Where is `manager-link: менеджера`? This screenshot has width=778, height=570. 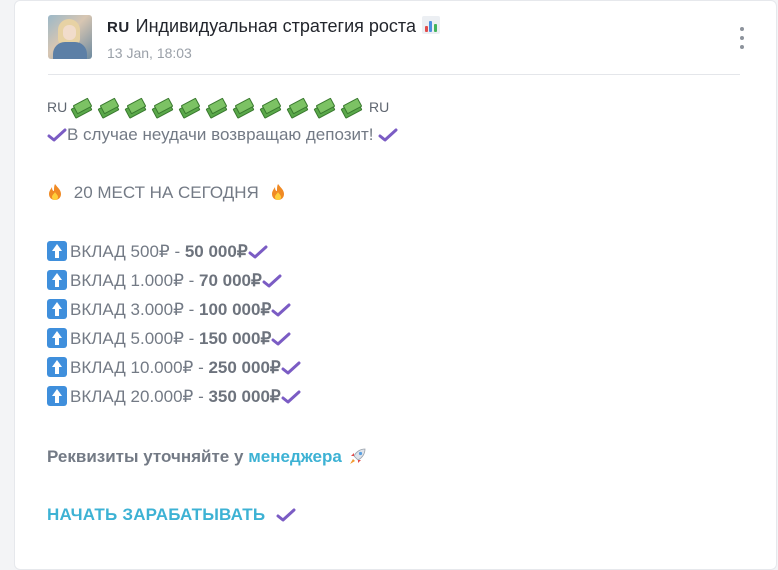
manager-link: менеджера is located at coordinates (295, 456).